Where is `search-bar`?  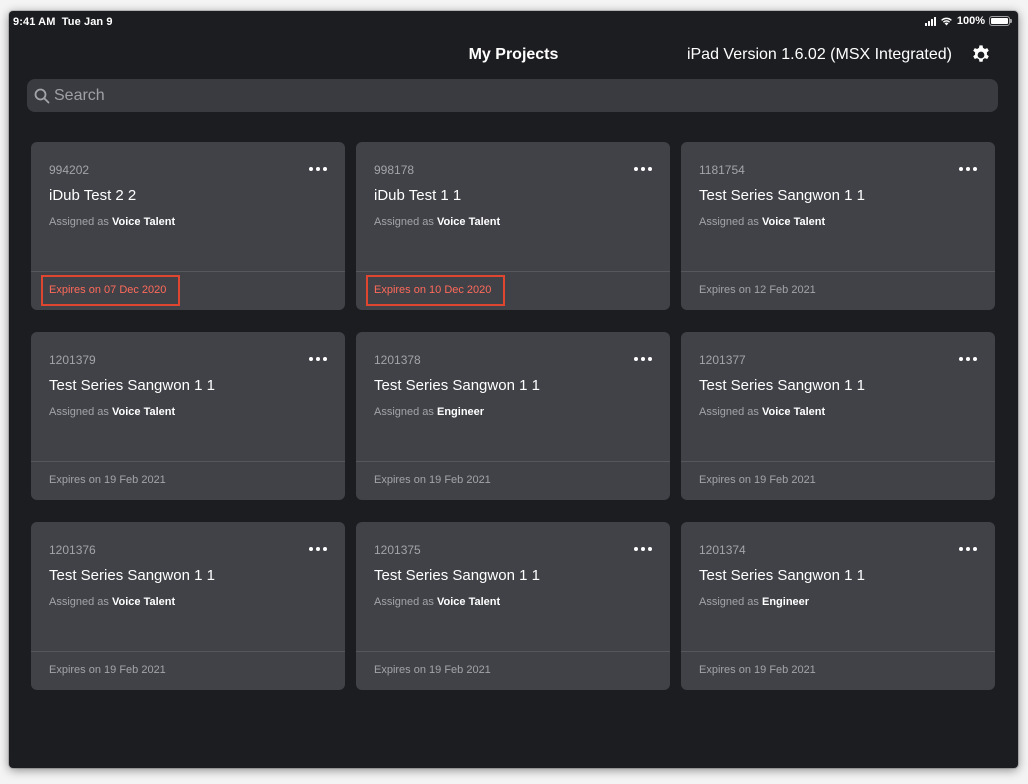 search-bar is located at coordinates (512, 95).